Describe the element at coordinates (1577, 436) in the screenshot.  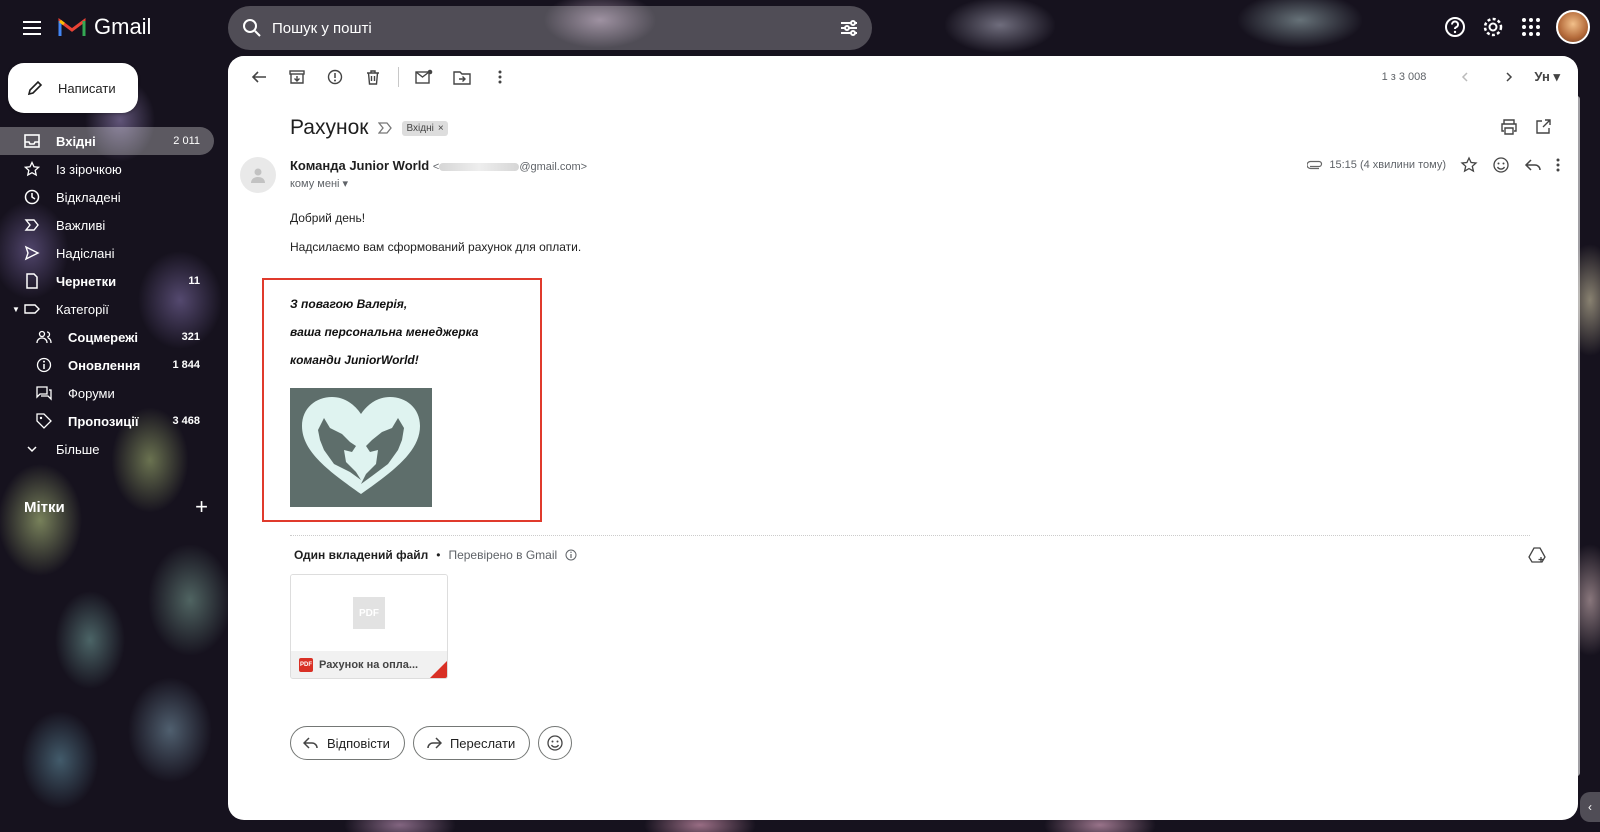
I see `scrollbar` at that location.